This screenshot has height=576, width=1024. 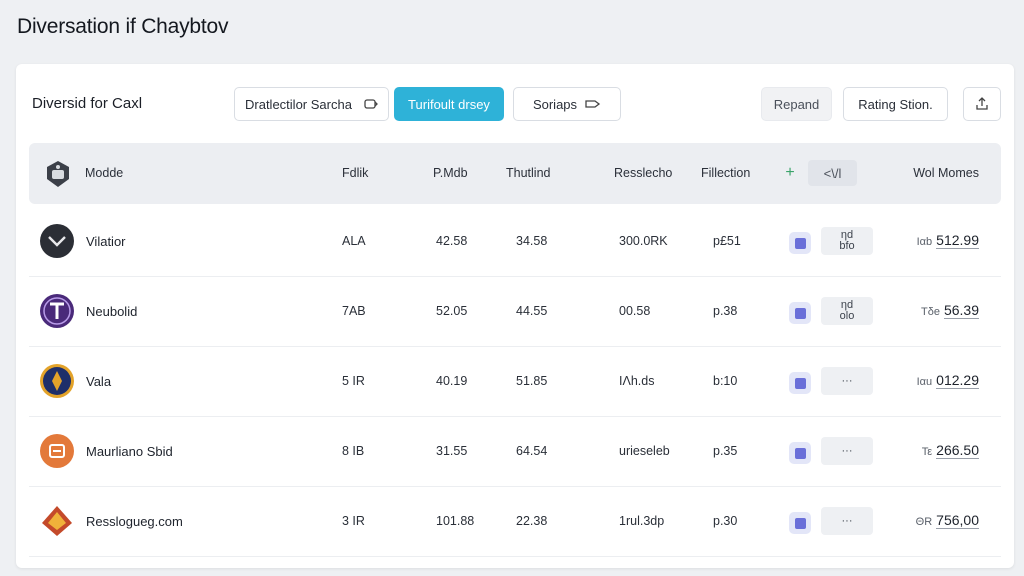 I want to click on row-price-prefix: Ιαu, so click(x=924, y=382).